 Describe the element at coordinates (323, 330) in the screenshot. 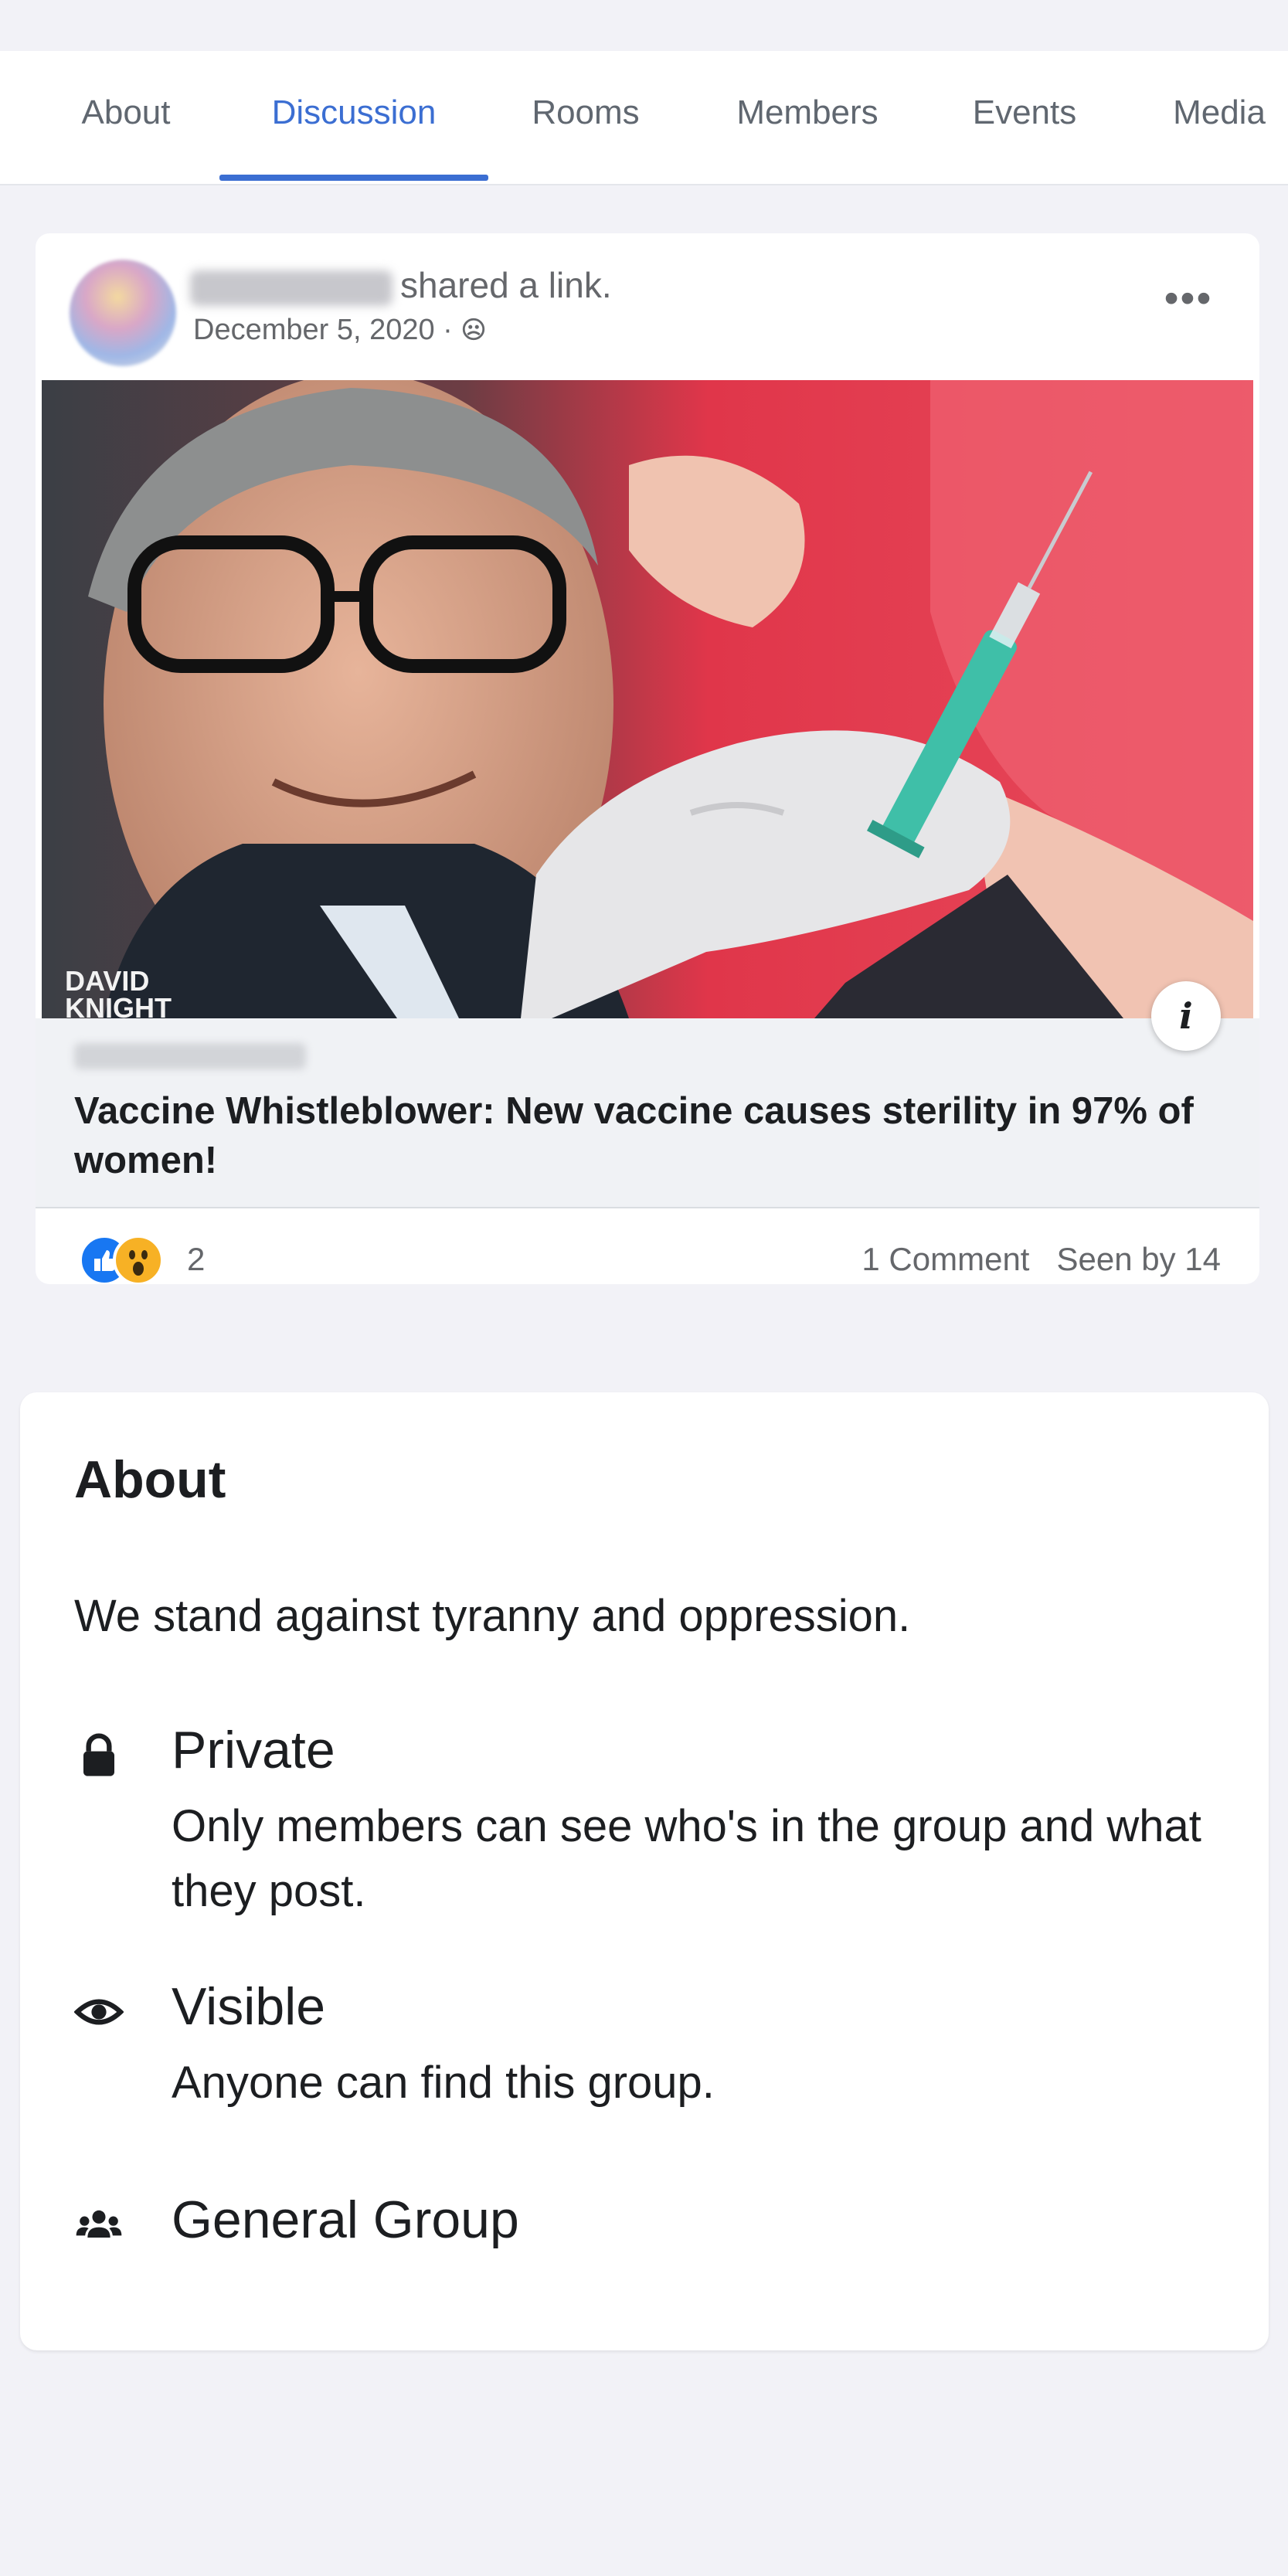

I see `post-date: December 5, 2020 ·` at that location.